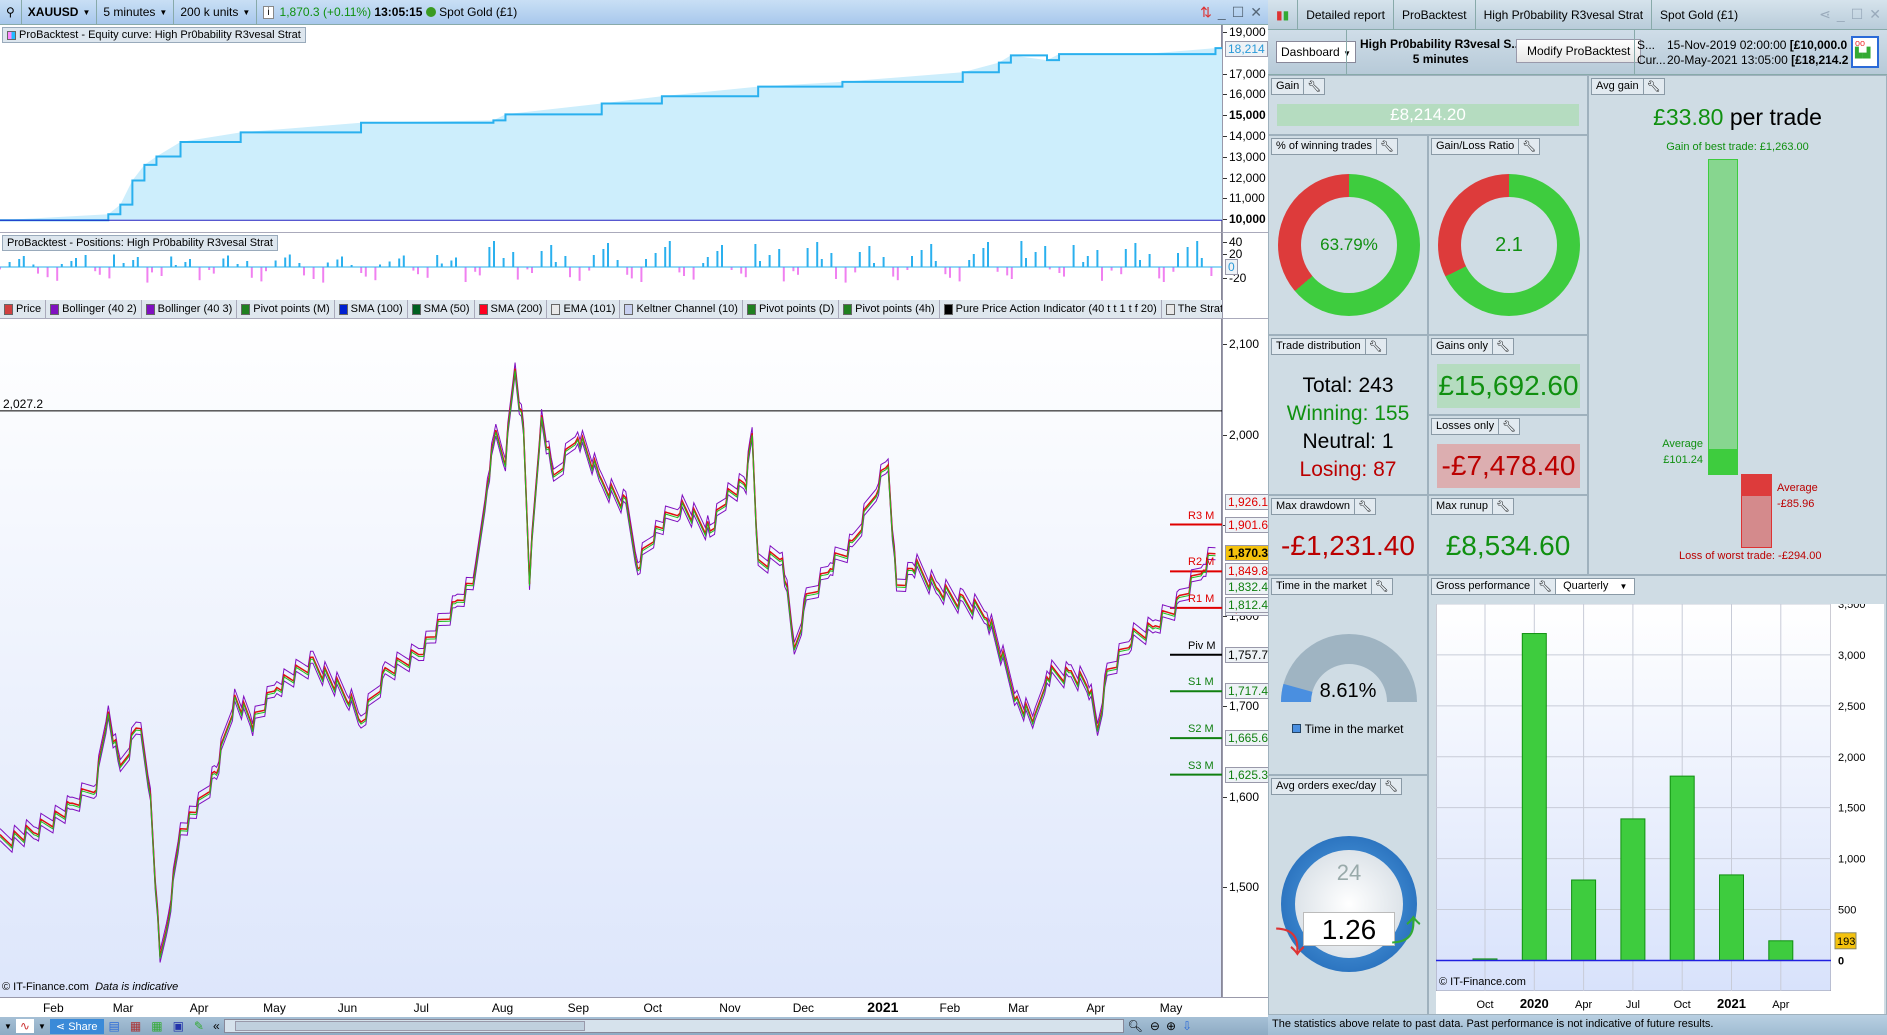 The height and width of the screenshot is (1035, 1887). Describe the element at coordinates (1825, 14) in the screenshot. I see `share-icon: ⋖` at that location.